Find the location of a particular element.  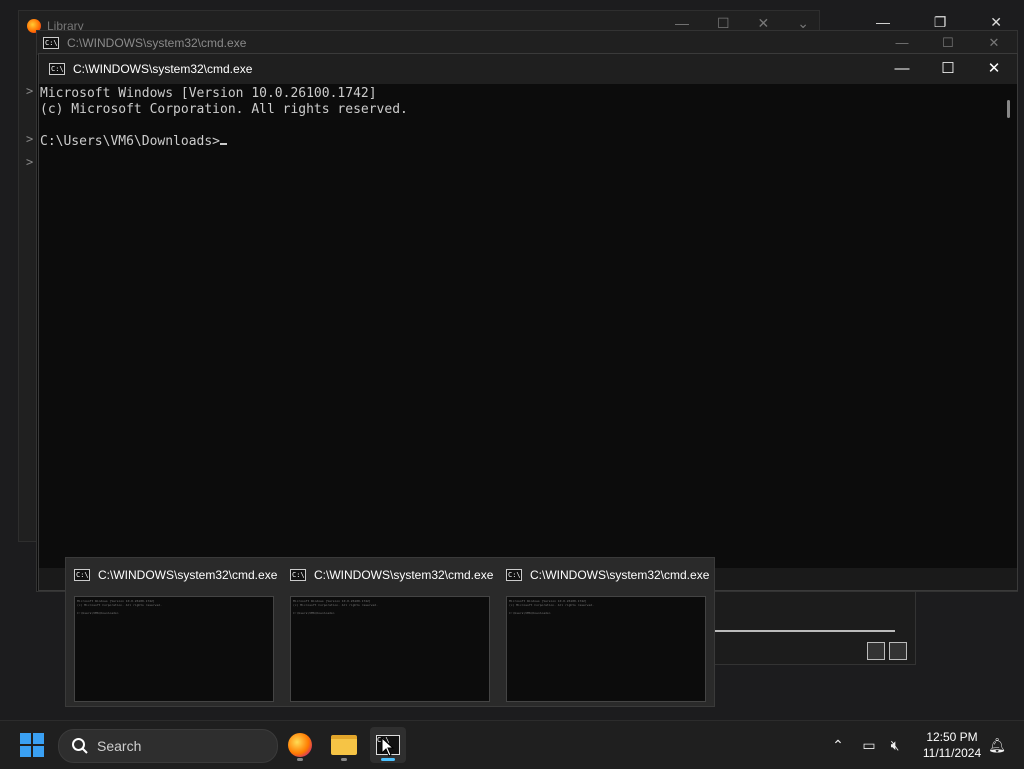

cmd-back-title: C:\WINDOWS\system32\cmd.exe is located at coordinates (157, 43).